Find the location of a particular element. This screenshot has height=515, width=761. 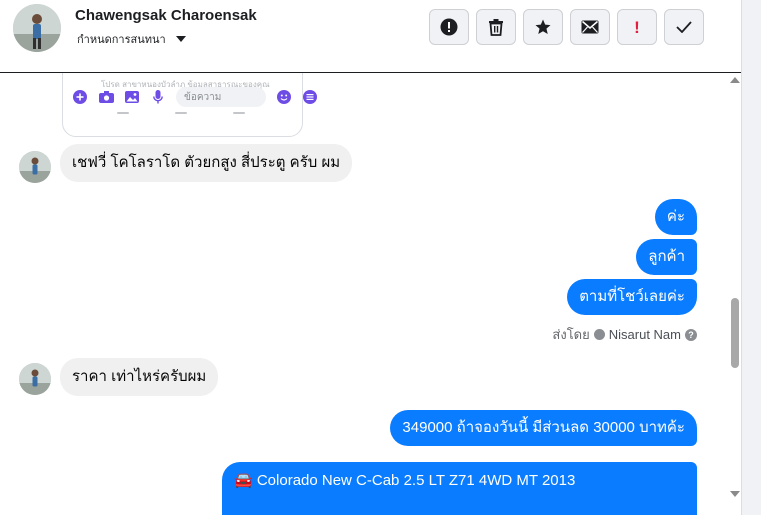

contact-avatar is located at coordinates (37, 28).